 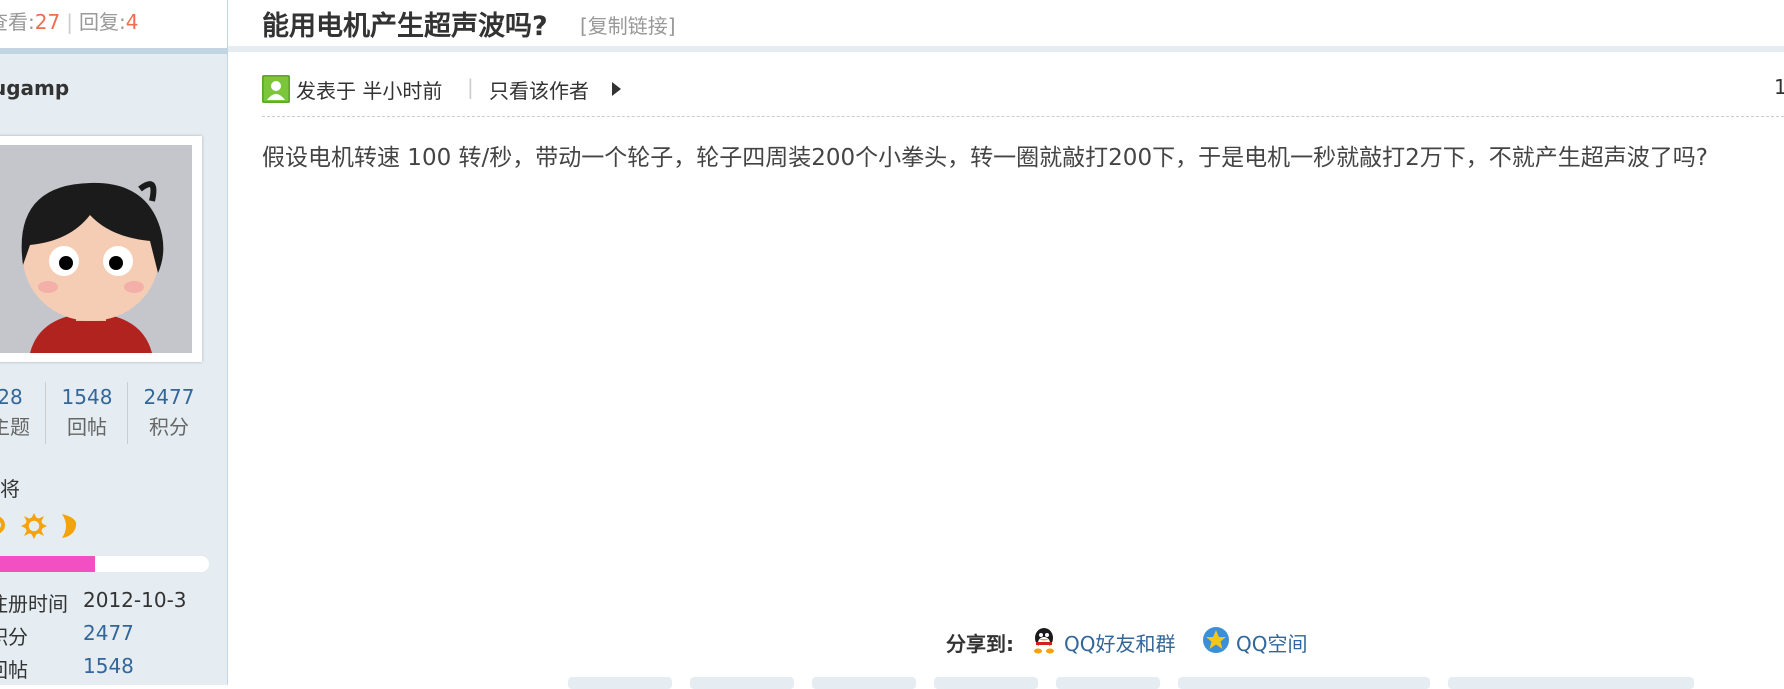 I want to click on replies-label: 回复:, so click(x=102, y=22).